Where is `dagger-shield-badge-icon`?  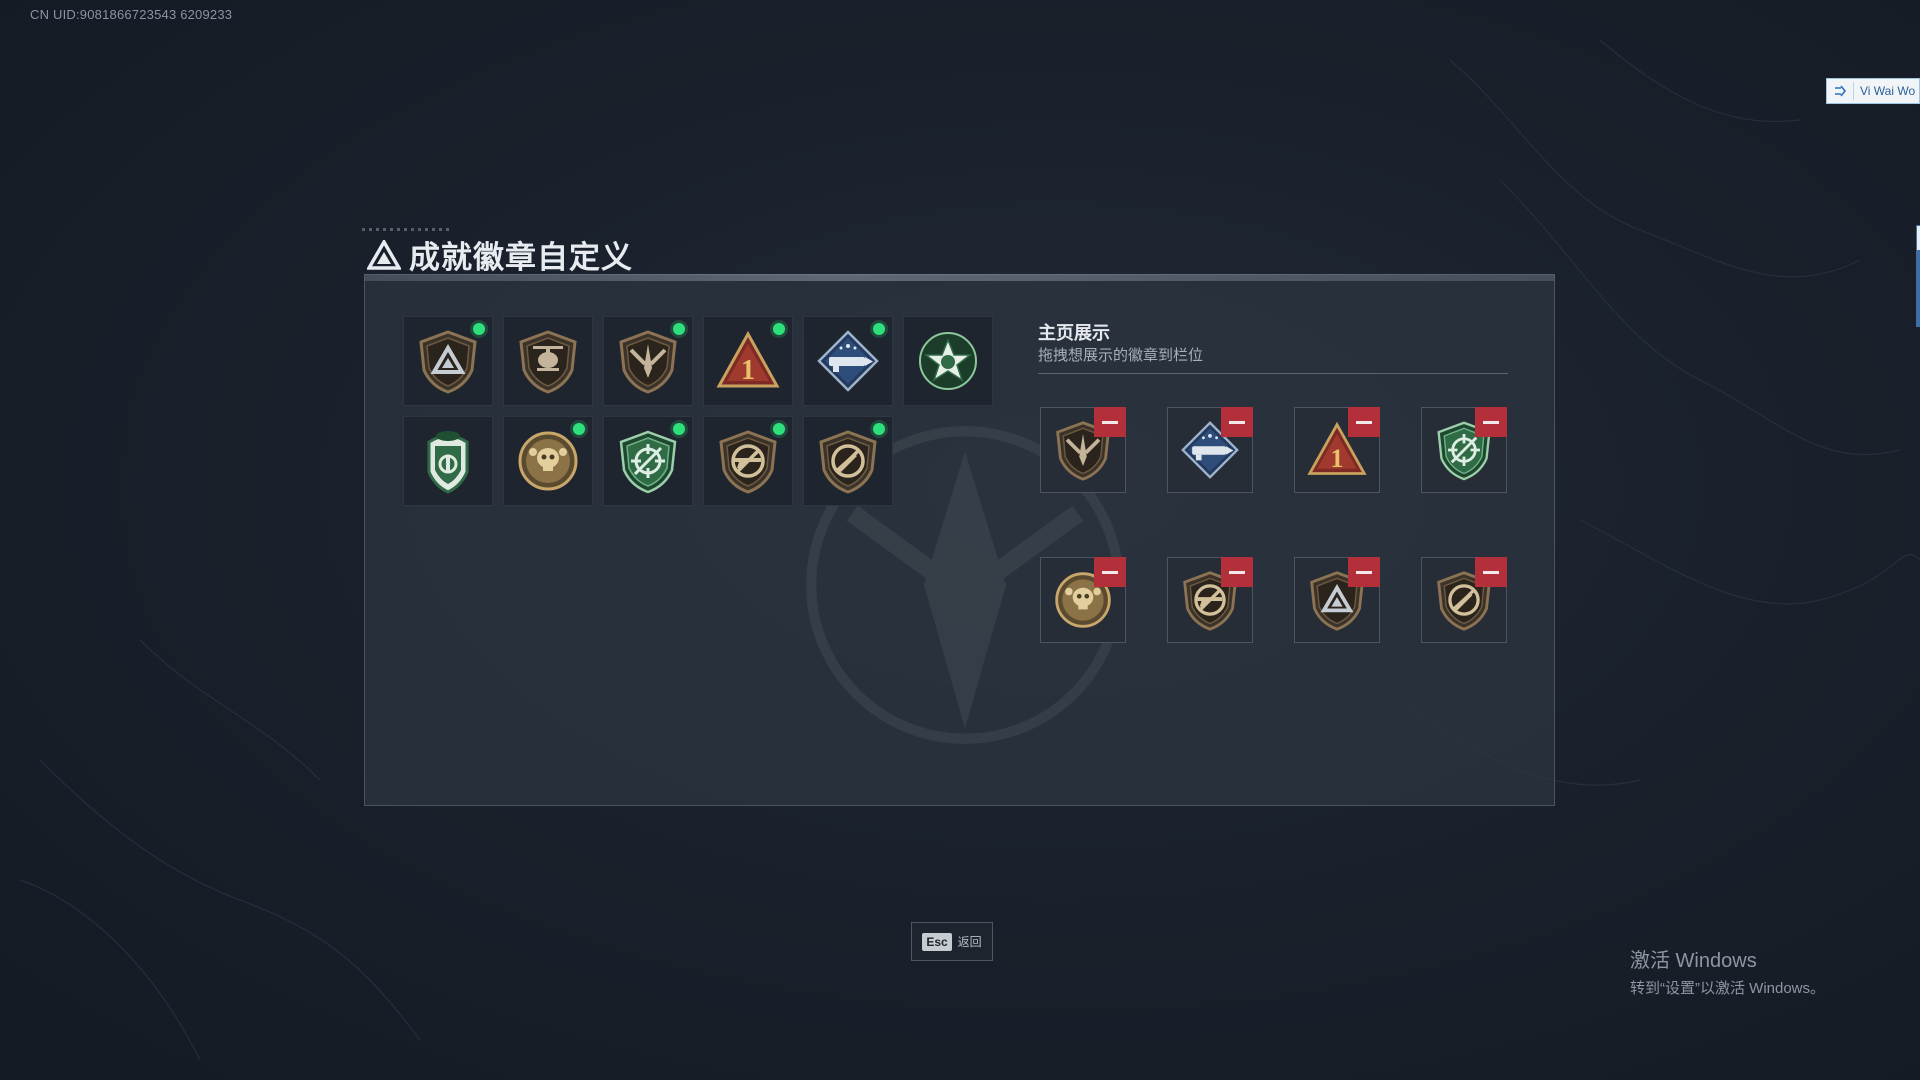
dagger-shield-badge-icon is located at coordinates (648, 362).